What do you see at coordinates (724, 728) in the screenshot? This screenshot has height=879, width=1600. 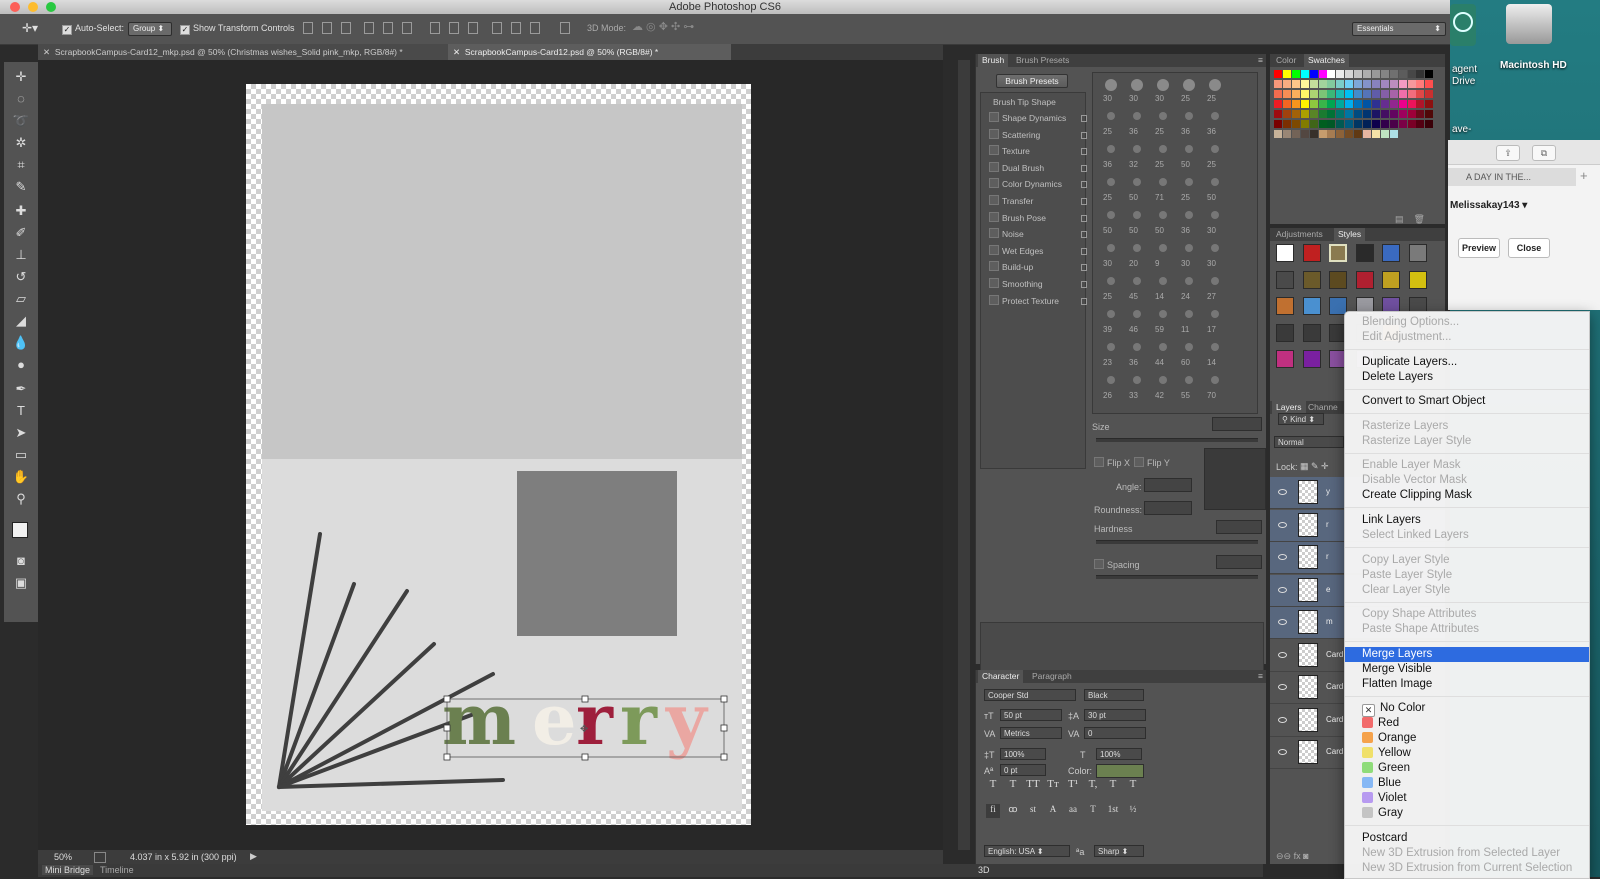 I see `transform-handle` at bounding box center [724, 728].